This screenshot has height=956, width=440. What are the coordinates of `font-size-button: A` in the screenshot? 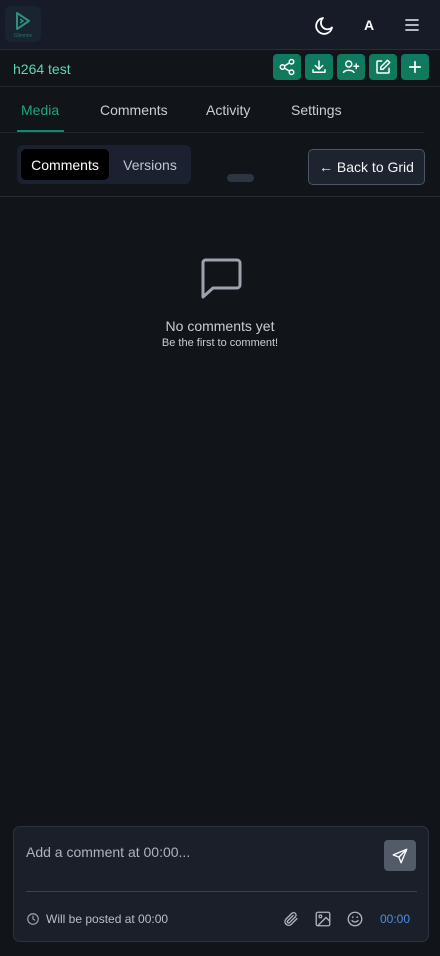 It's located at (369, 25).